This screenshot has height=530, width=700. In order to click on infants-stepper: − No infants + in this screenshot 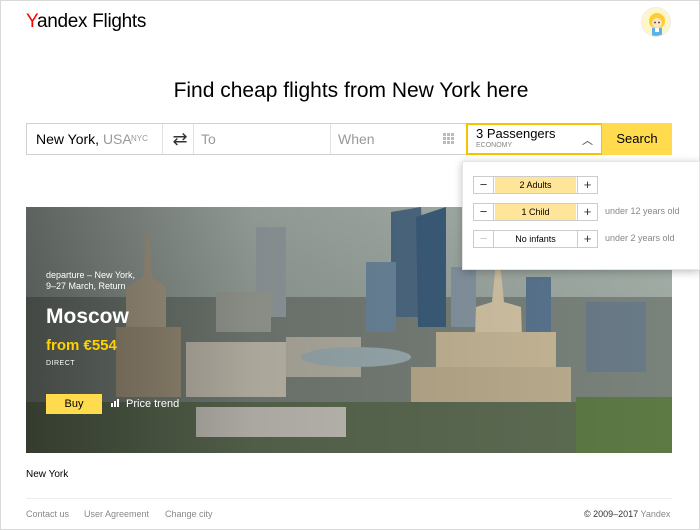, I will do `click(535, 239)`.